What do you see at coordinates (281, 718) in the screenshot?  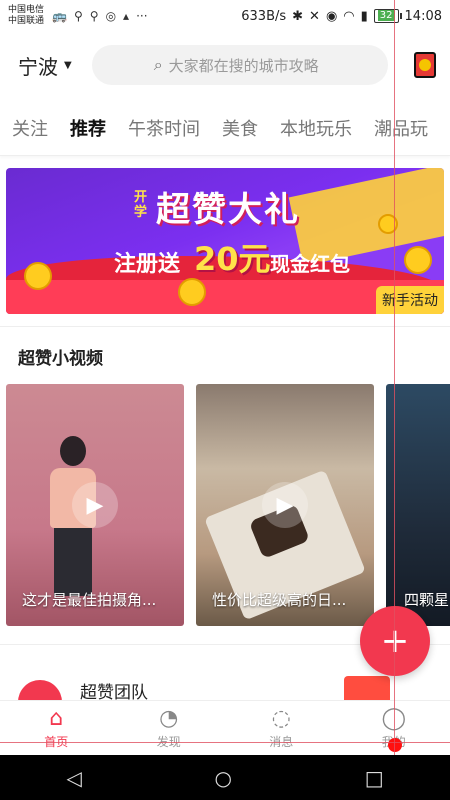 I see `message-icon: ◌` at bounding box center [281, 718].